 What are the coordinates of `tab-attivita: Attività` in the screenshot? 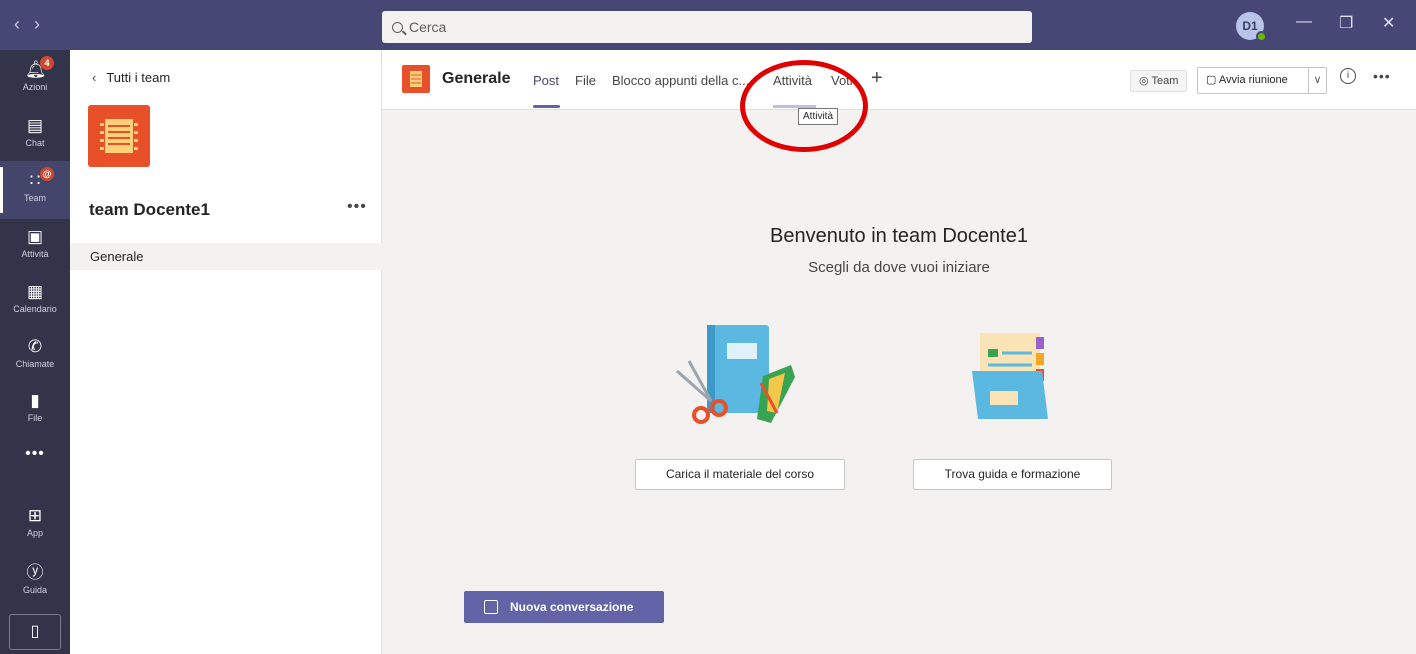 It's located at (792, 80).